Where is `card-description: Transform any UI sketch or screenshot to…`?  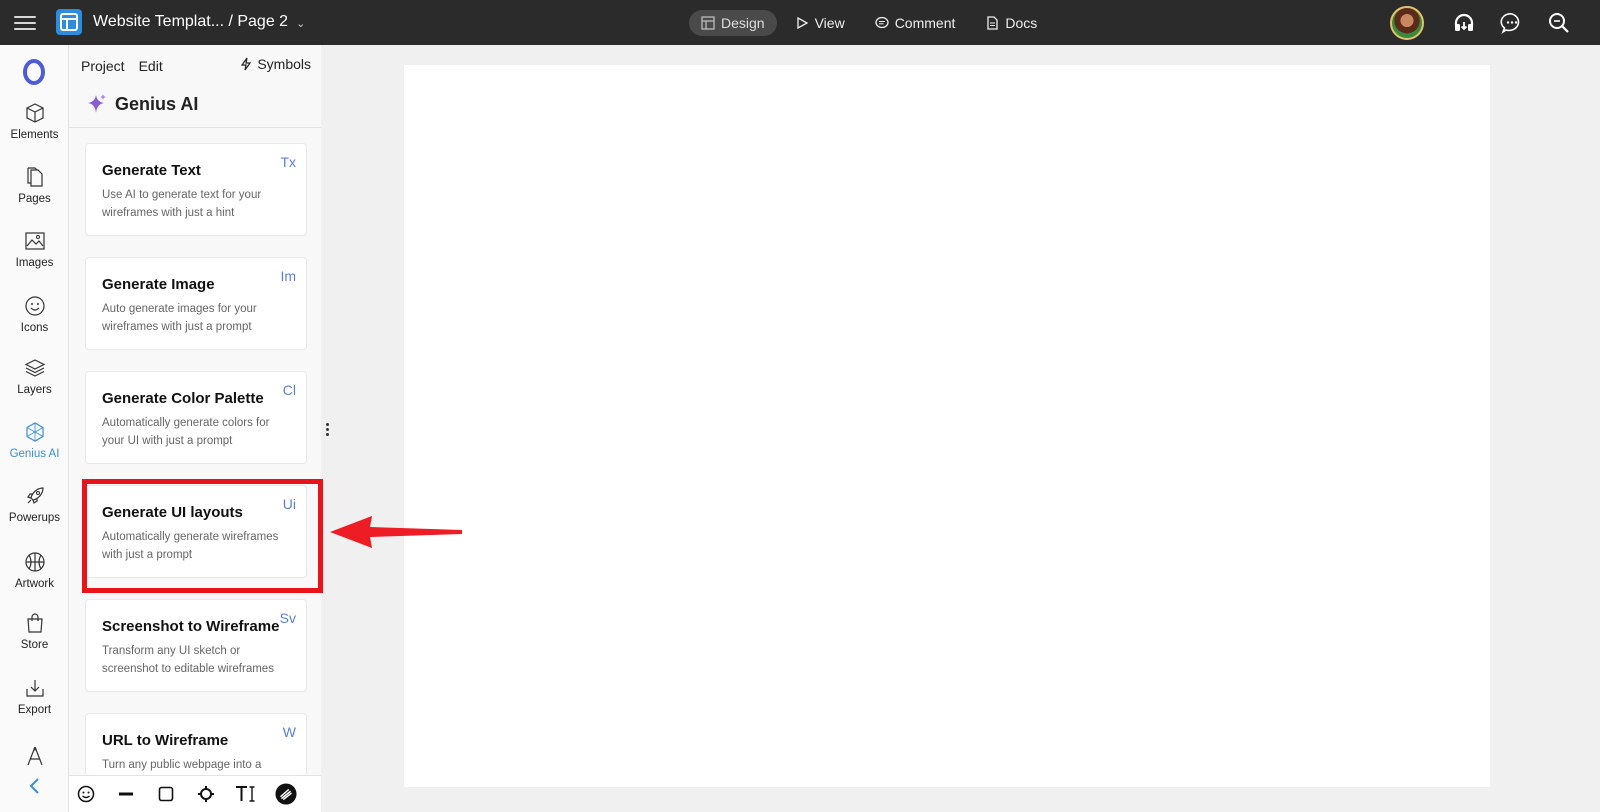 card-description: Transform any UI sketch or screenshot to… is located at coordinates (188, 660).